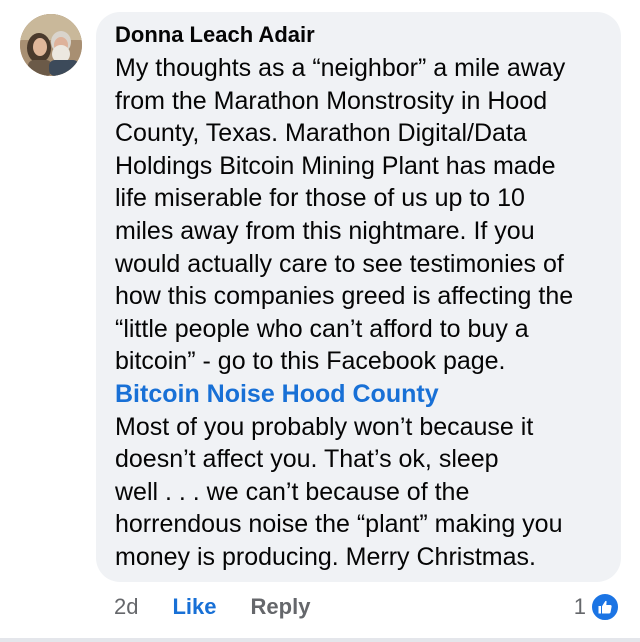  I want to click on comment-text-line: County, Texas. Marathon Digital/Data, so click(321, 133).